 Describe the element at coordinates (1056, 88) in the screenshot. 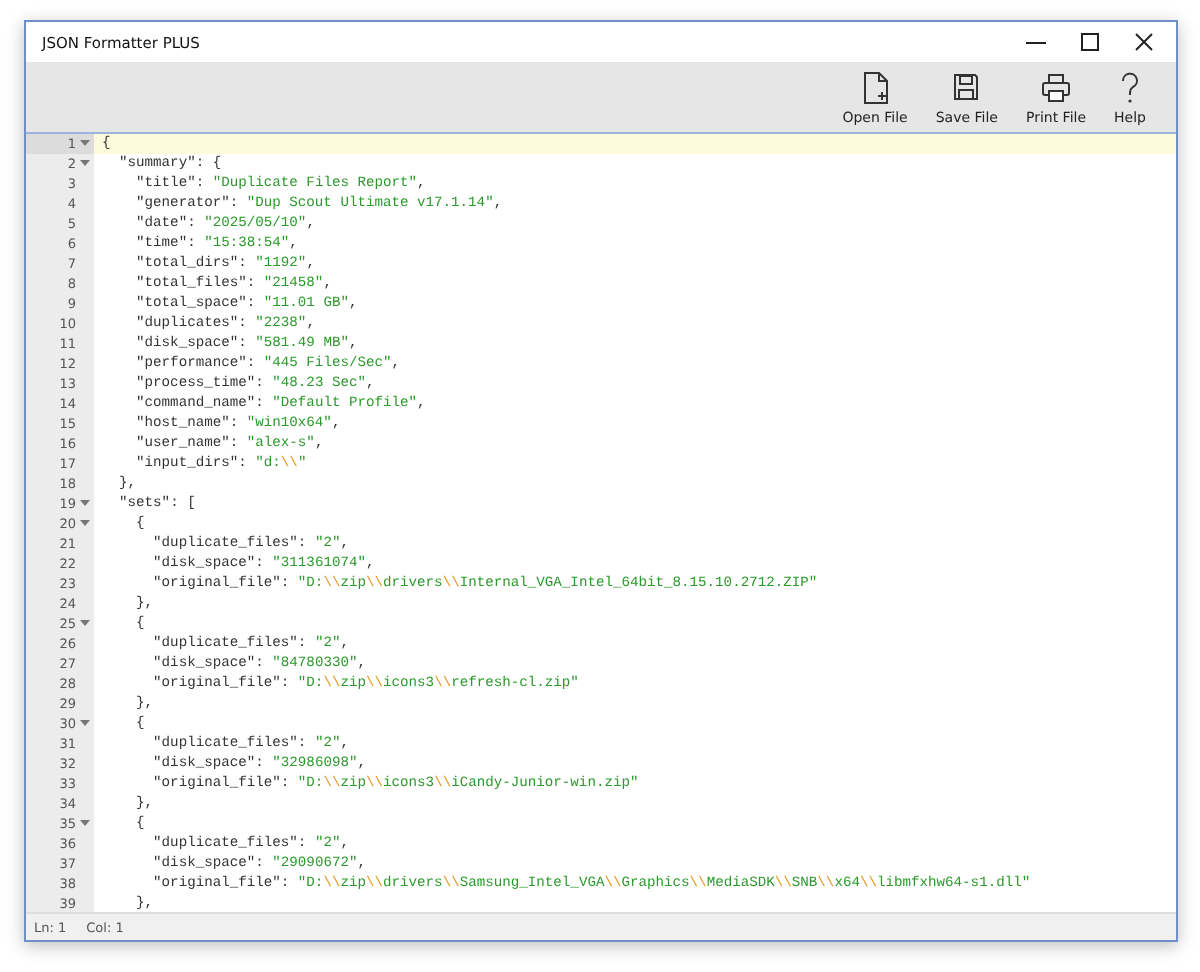

I see `printer-icon` at that location.